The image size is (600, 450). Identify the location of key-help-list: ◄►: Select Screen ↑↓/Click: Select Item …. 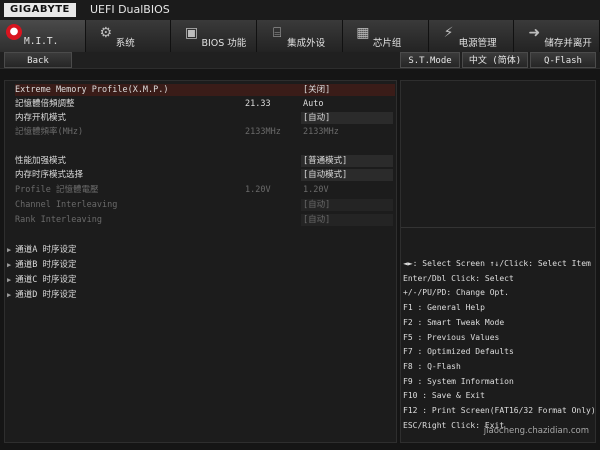
(499, 345).